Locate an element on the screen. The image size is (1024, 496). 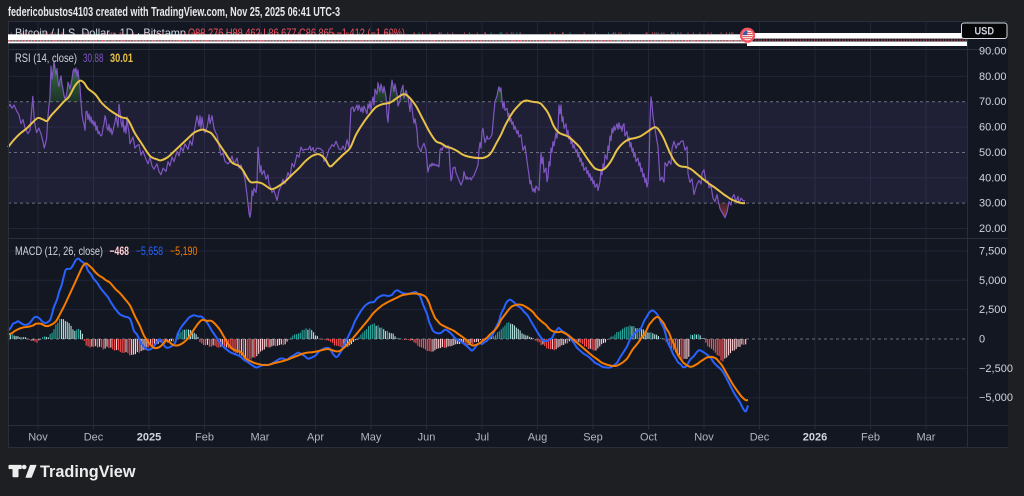
svg-text: 60.00 is located at coordinates (993, 128).